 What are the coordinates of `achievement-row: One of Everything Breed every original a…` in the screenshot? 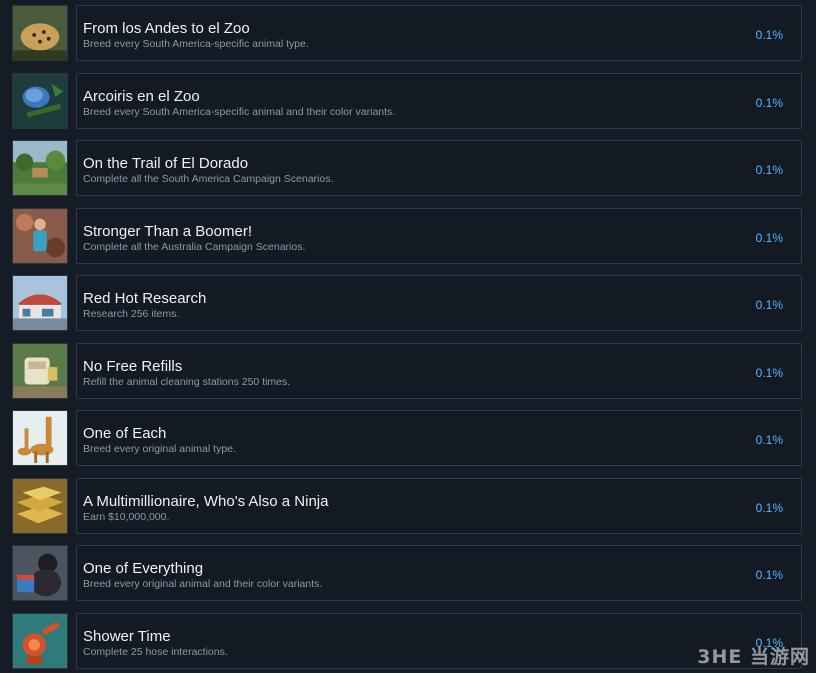 It's located at (408, 573).